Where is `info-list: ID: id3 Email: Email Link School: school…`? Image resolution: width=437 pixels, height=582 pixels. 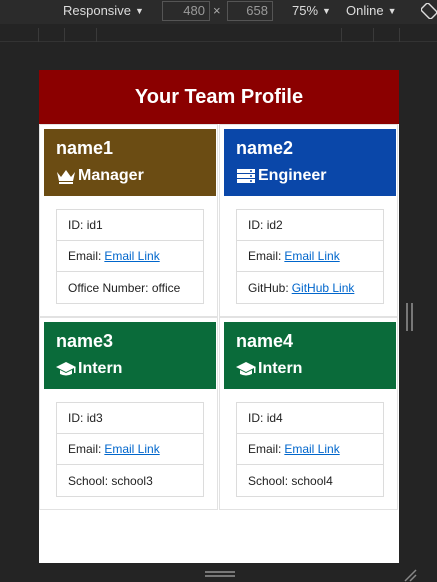
info-list: ID: id3 Email: Email Link School: school… is located at coordinates (130, 449).